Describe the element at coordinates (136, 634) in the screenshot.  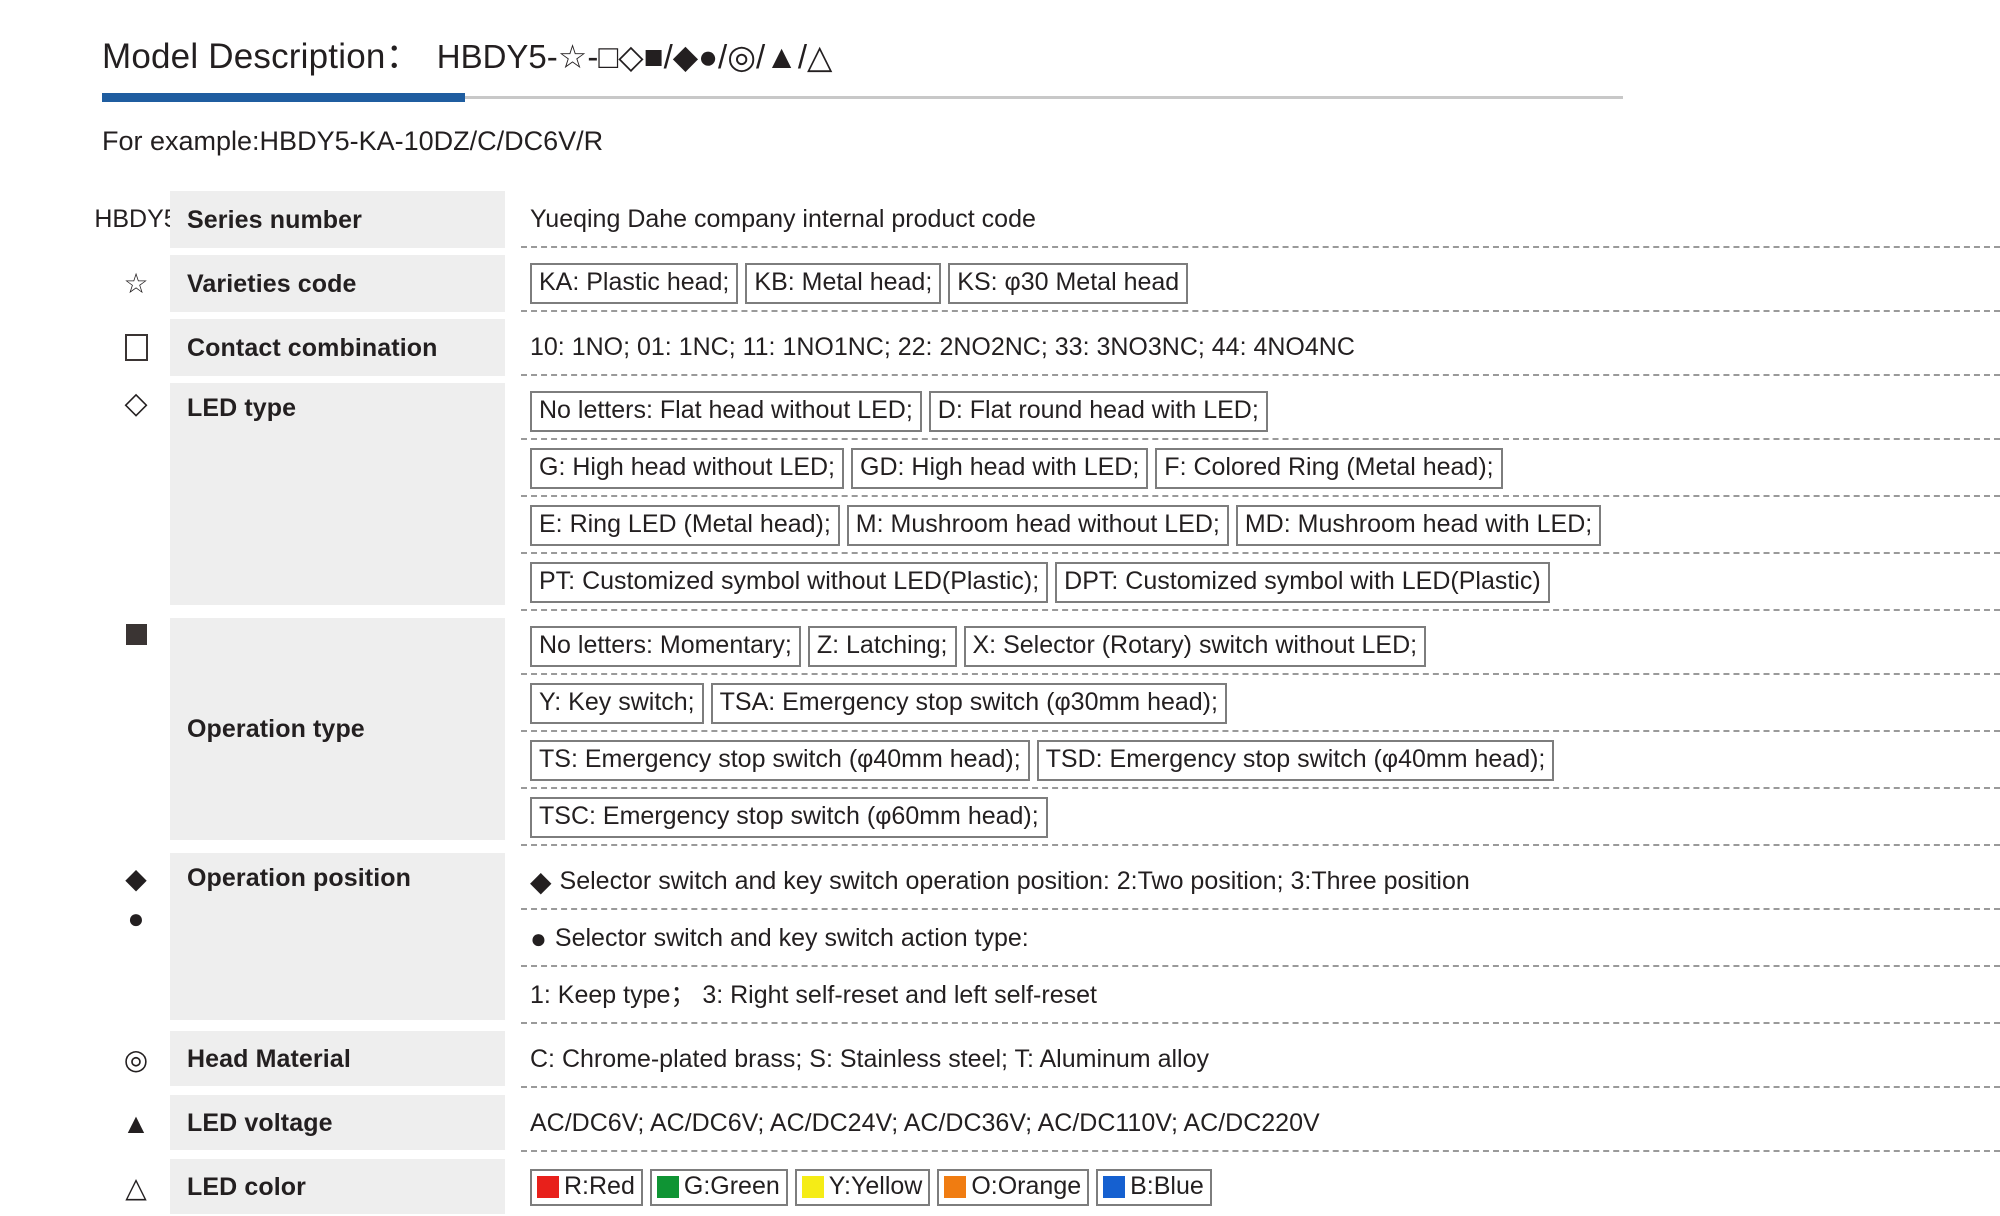
I see `filled-square-icon` at that location.